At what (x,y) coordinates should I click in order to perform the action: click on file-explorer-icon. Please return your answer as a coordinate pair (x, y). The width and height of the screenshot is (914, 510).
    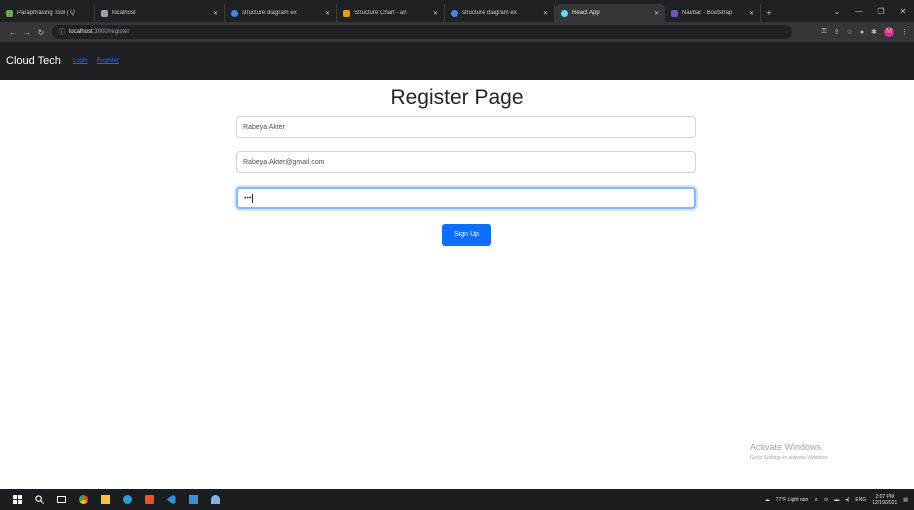
    Looking at the image, I should click on (105, 499).